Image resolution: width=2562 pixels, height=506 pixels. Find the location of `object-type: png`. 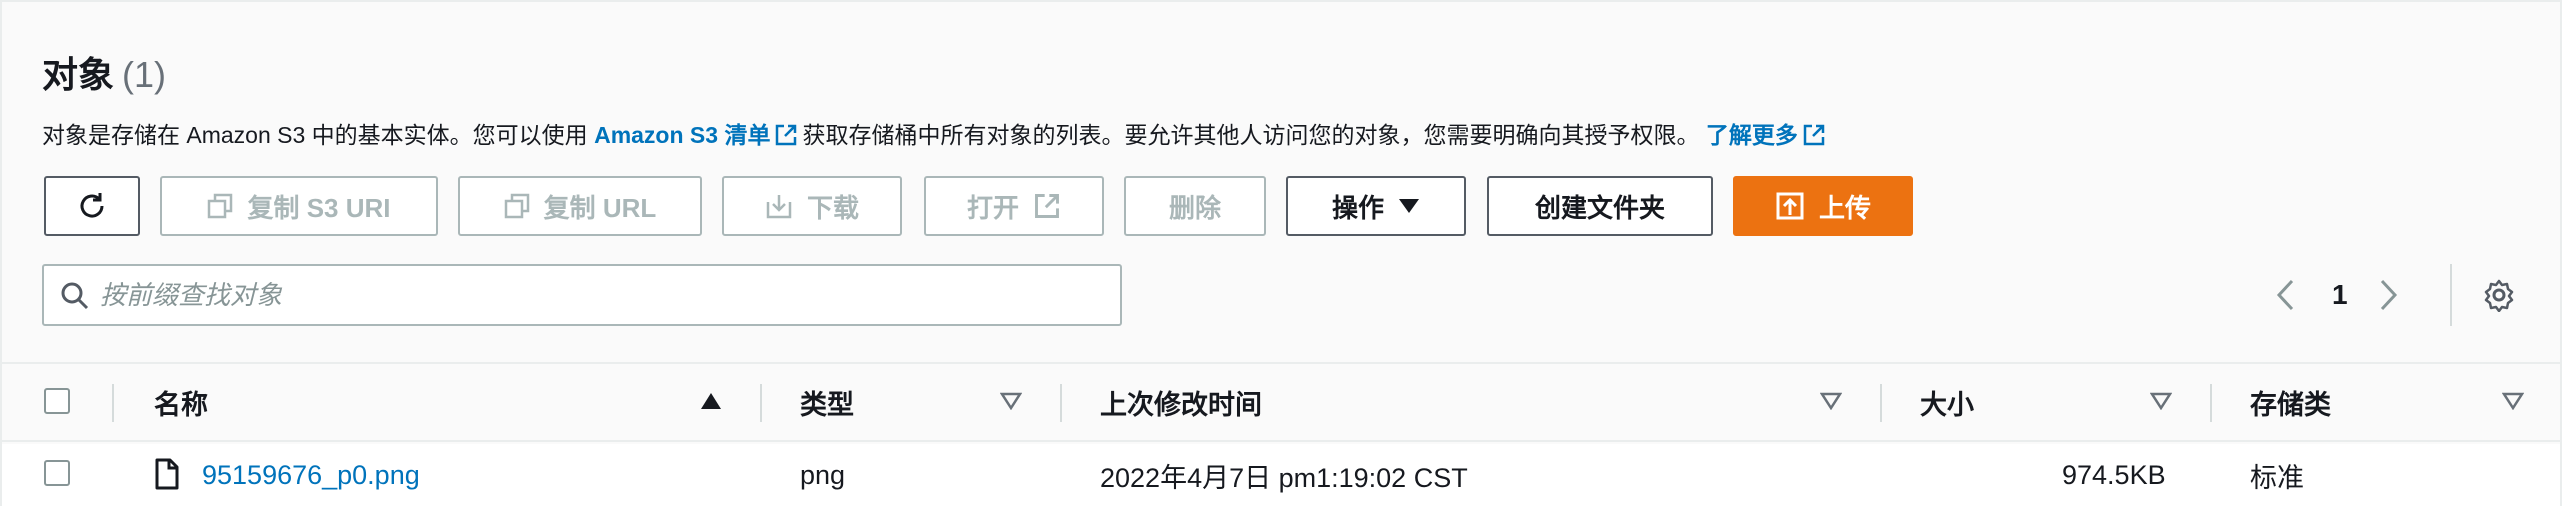

object-type: png is located at coordinates (823, 474).